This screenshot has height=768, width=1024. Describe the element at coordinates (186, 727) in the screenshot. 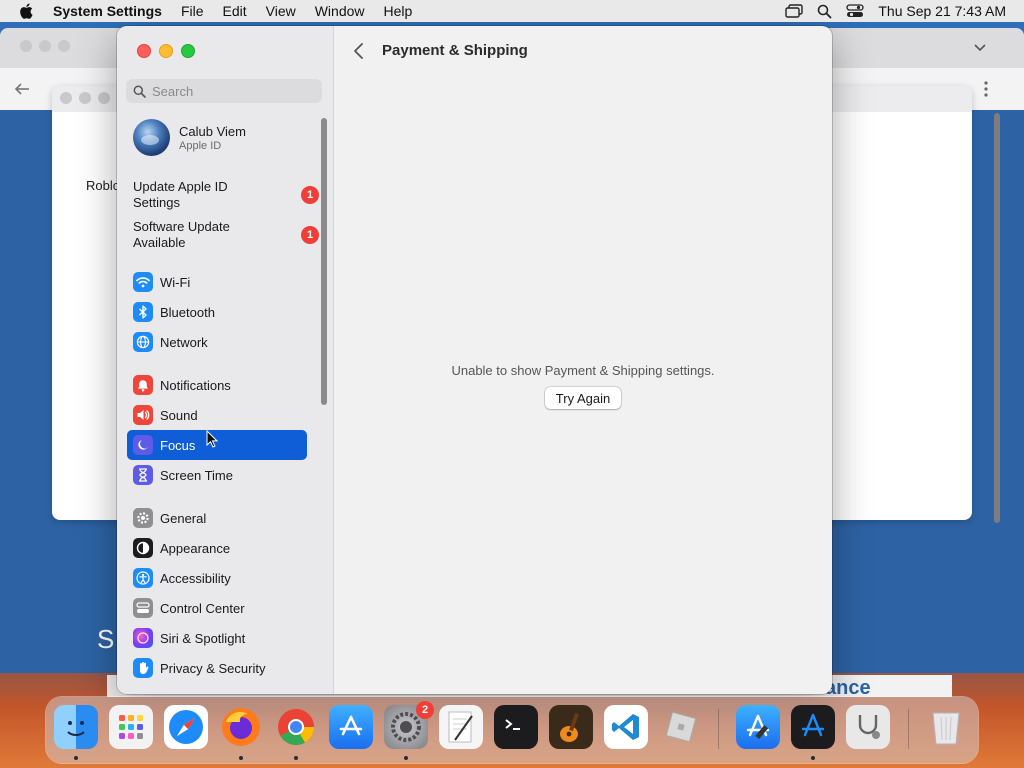

I see `safari-icon` at that location.